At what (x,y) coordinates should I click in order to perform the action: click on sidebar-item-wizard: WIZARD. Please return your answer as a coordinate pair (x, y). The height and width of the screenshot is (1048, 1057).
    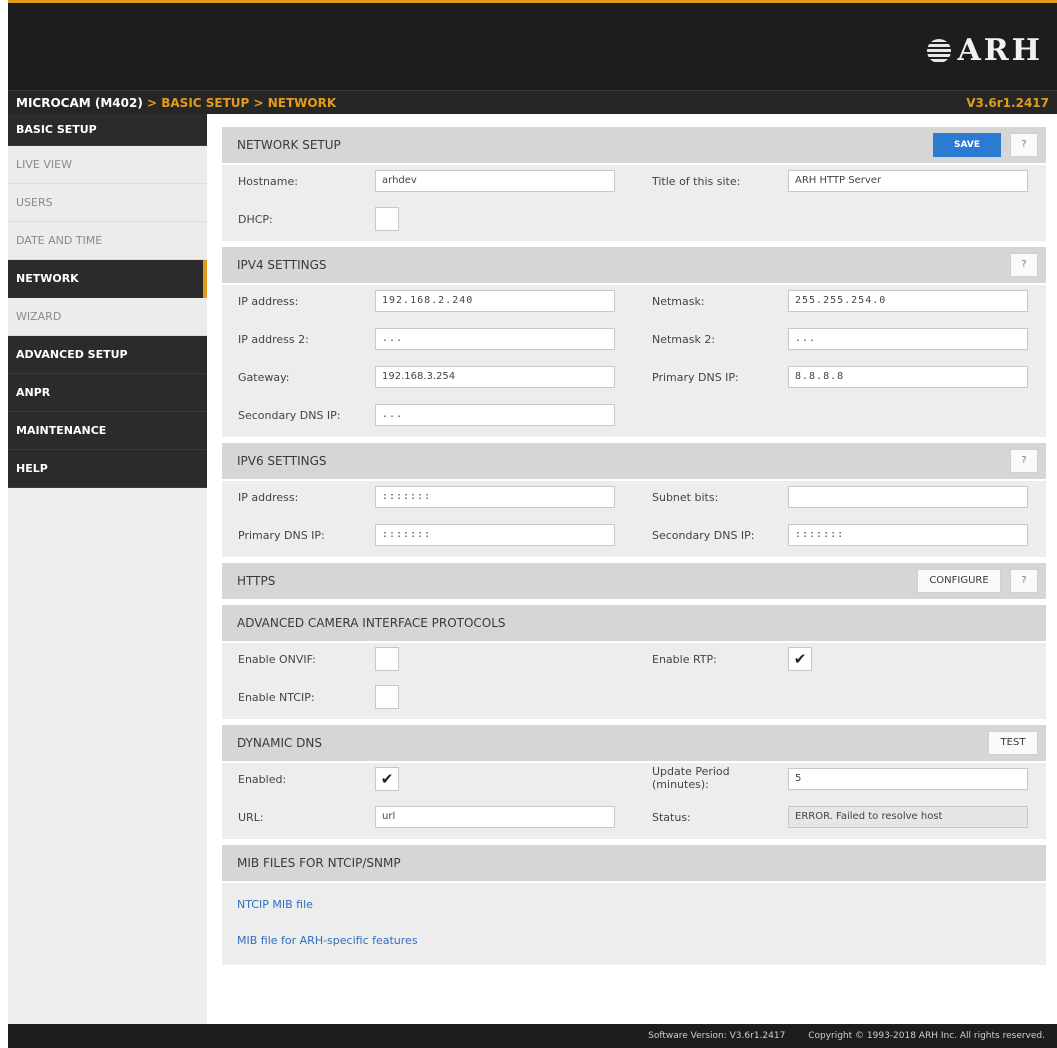
    Looking at the image, I should click on (107, 317).